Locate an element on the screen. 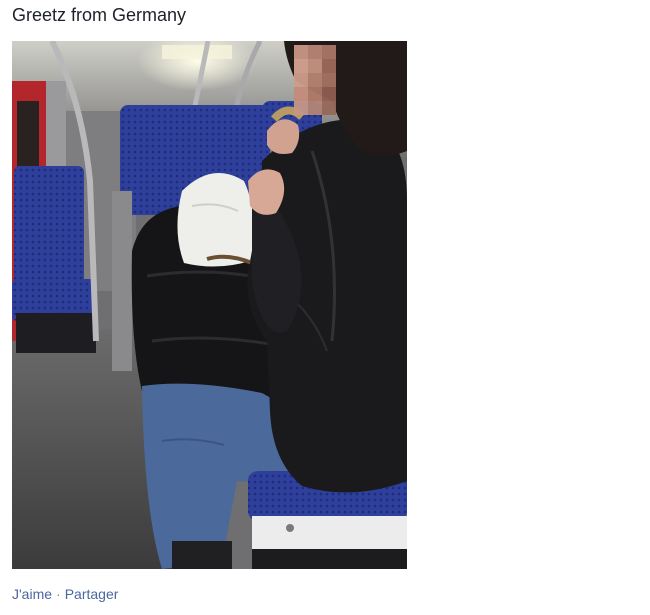 The width and height of the screenshot is (650, 615). share-link: Partager is located at coordinates (92, 594).